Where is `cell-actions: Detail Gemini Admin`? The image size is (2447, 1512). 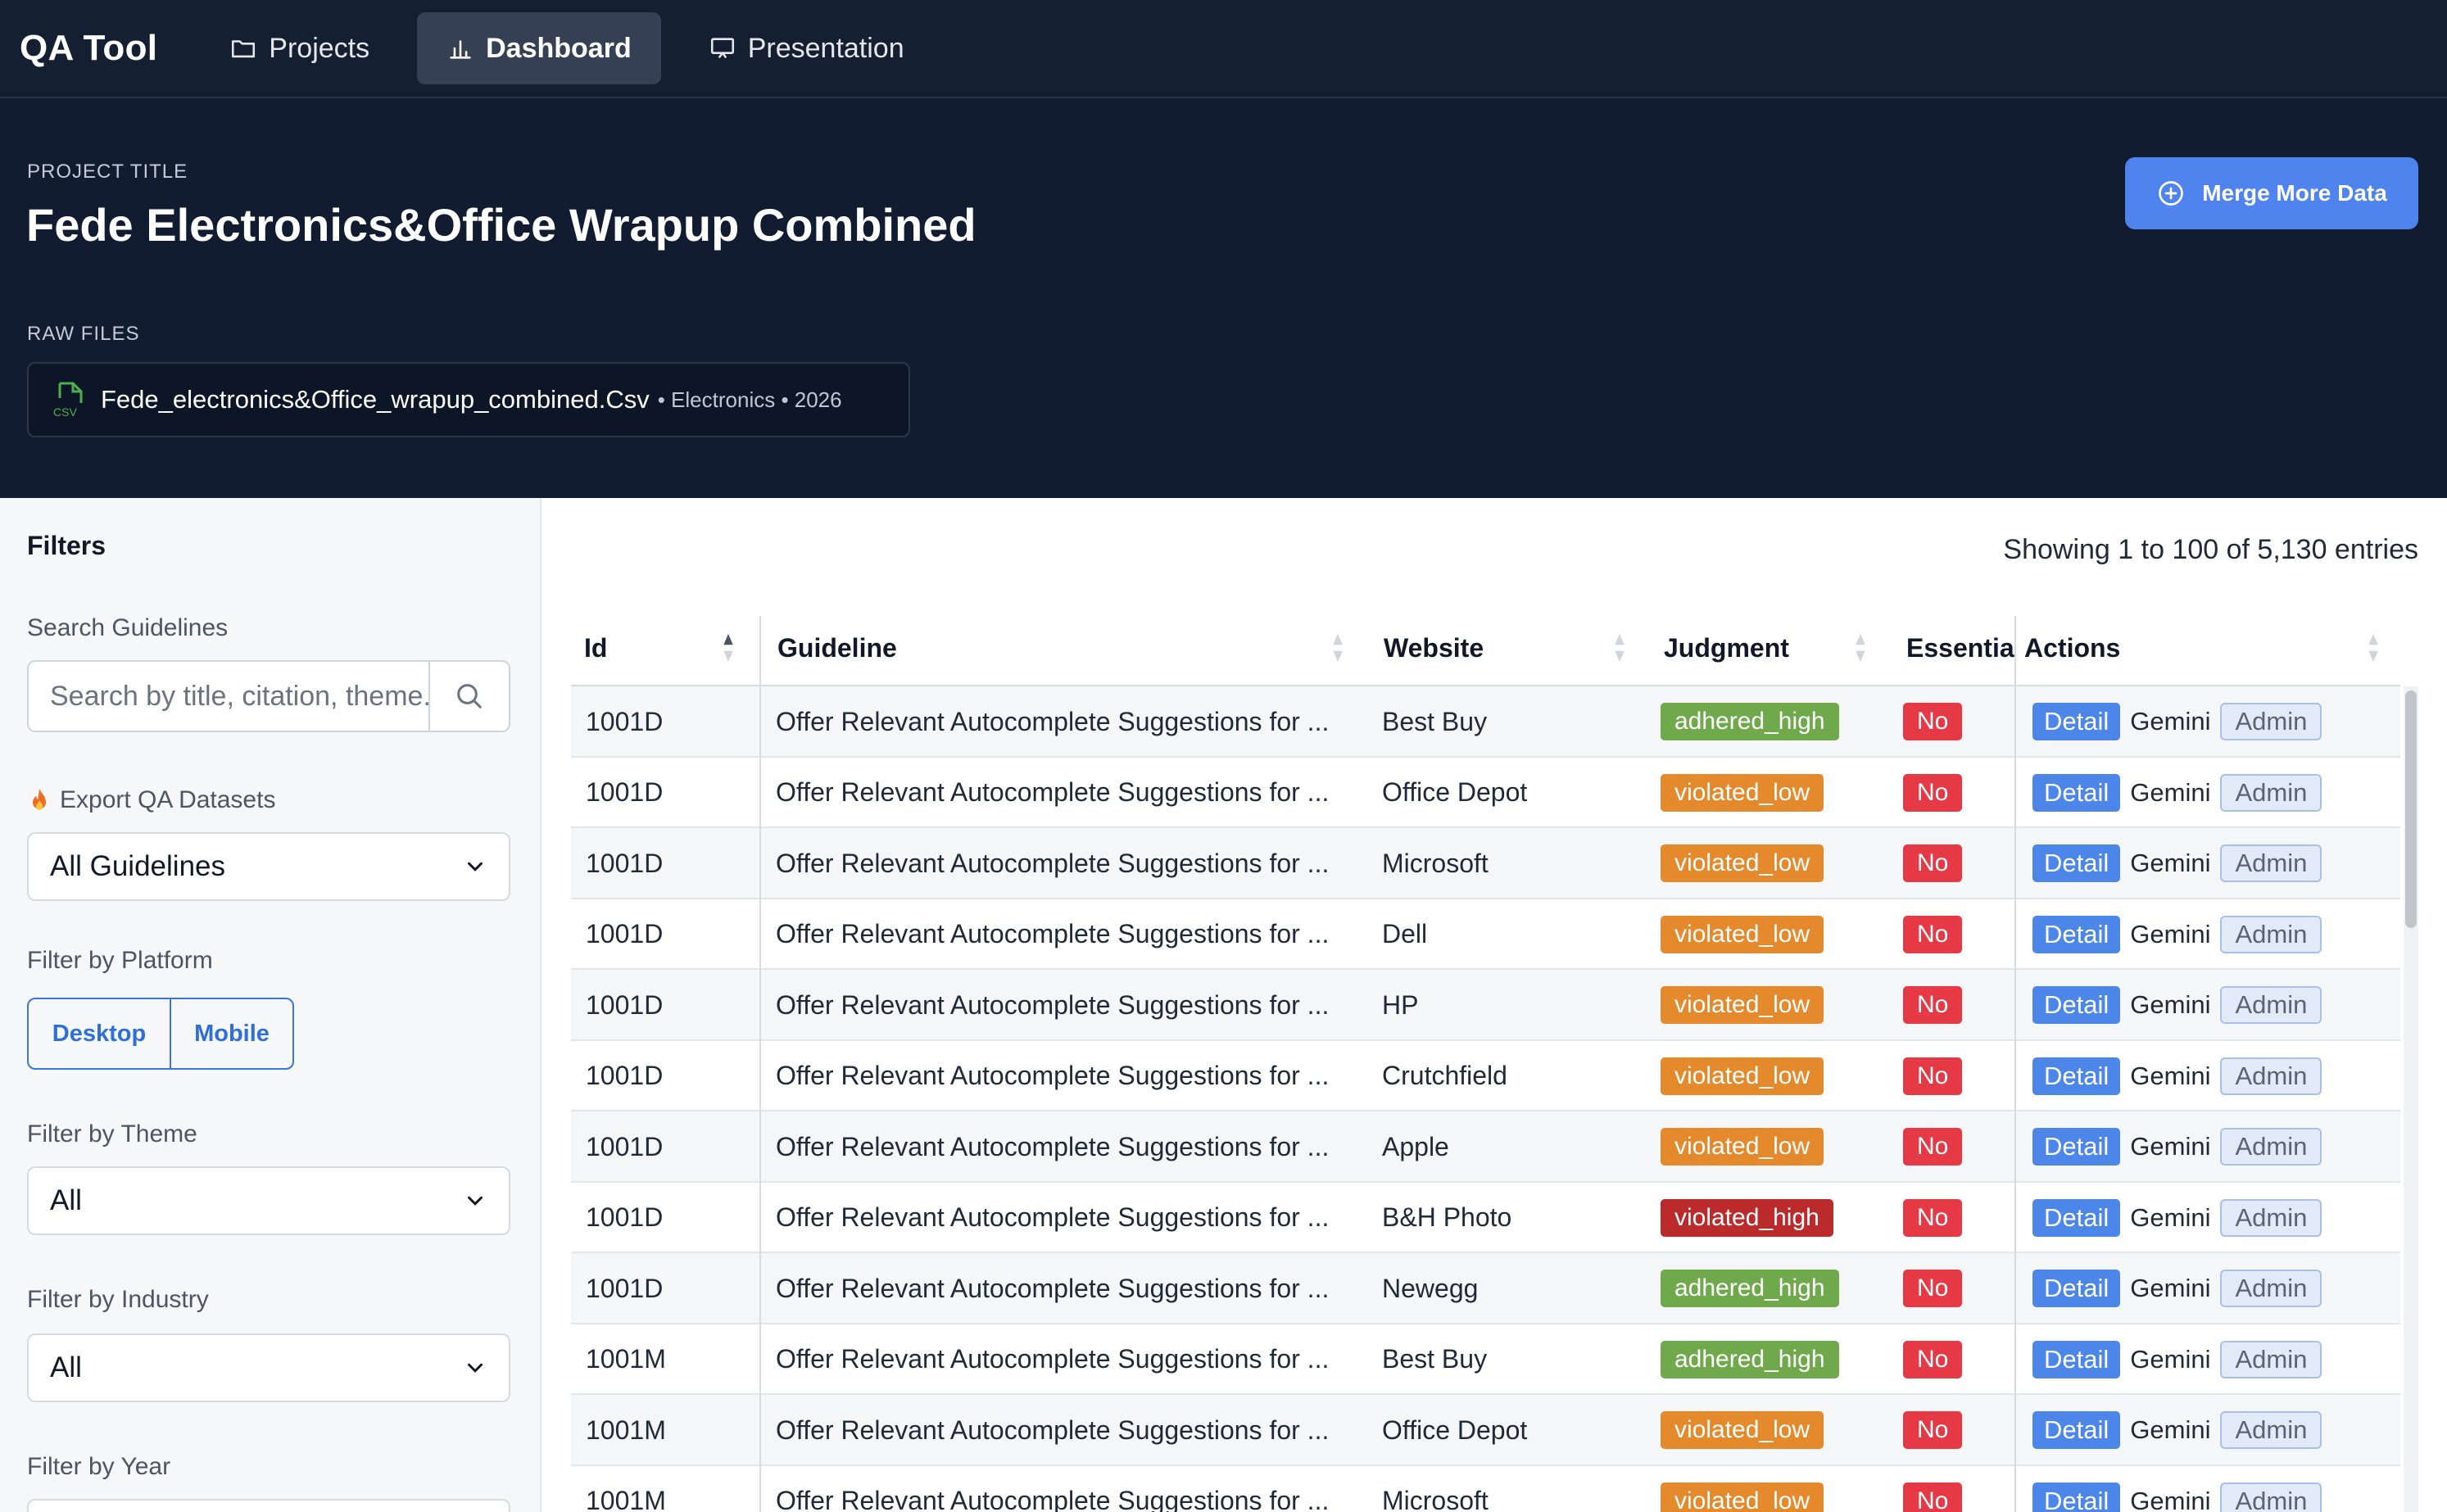 cell-actions: Detail Gemini Admin is located at coordinates (2220, 1005).